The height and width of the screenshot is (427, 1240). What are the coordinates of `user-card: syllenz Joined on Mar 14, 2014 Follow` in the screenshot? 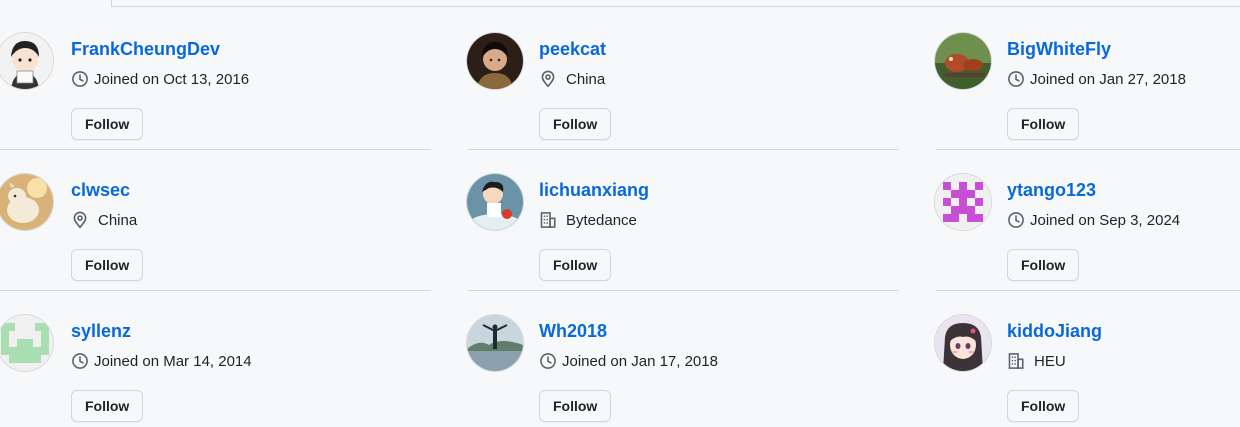 It's located at (215, 359).